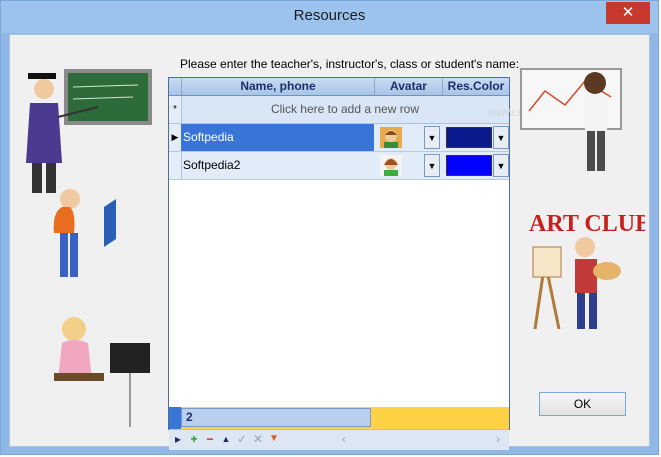 The image size is (661, 457). I want to click on grid-header: Name, phone Avatar Res.Color, so click(339, 87).